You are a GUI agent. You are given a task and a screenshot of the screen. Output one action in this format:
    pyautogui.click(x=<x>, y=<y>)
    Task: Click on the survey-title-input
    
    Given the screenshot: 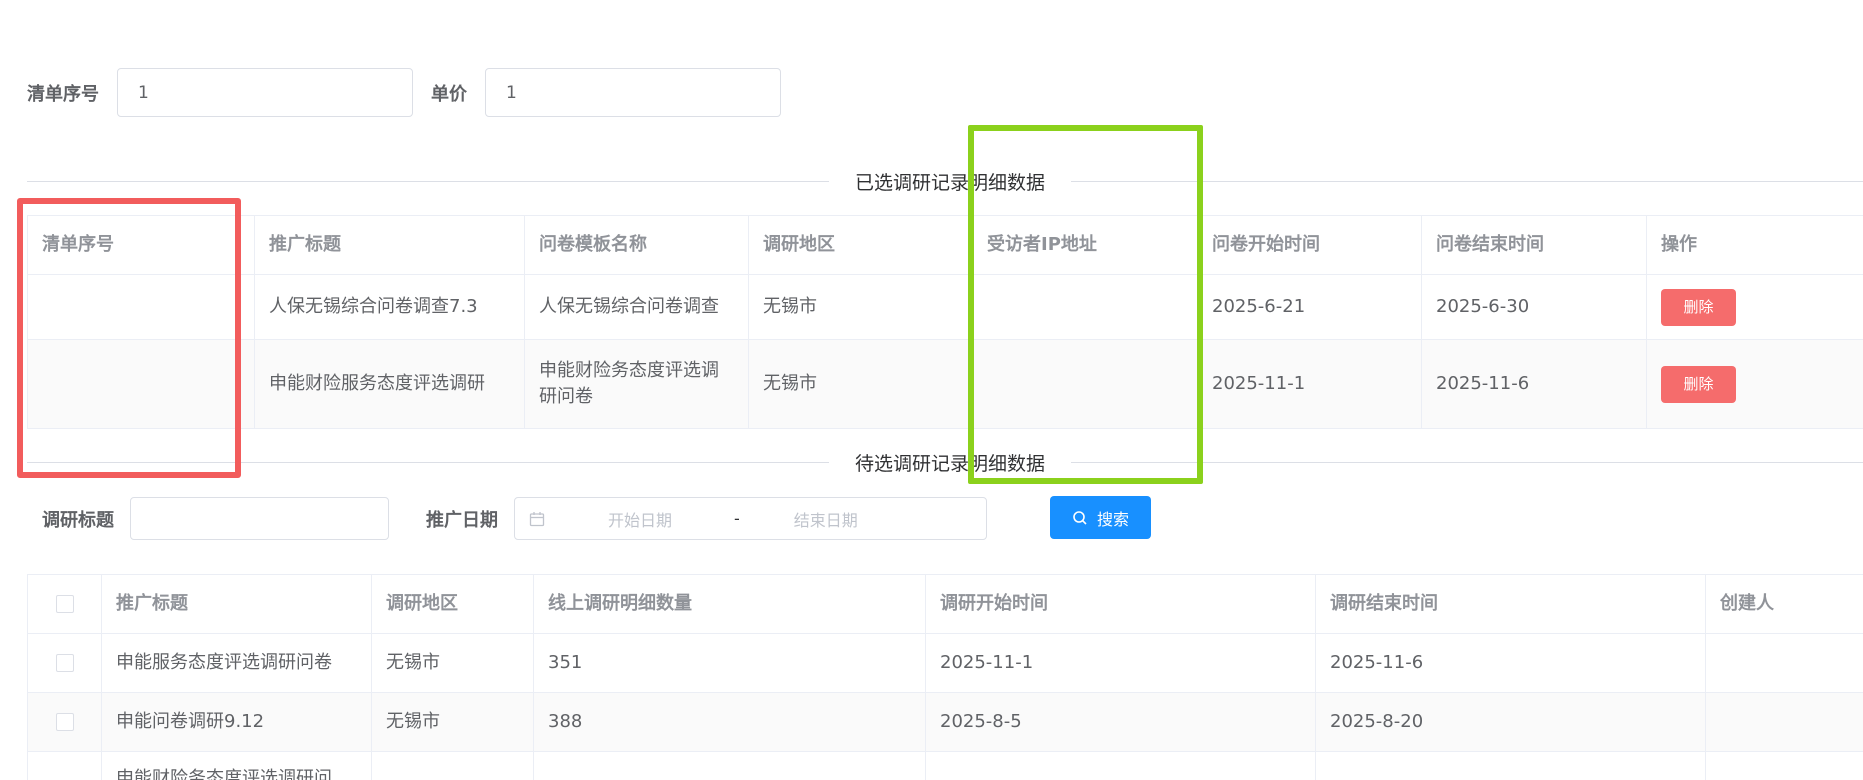 What is the action you would take?
    pyautogui.click(x=259, y=518)
    